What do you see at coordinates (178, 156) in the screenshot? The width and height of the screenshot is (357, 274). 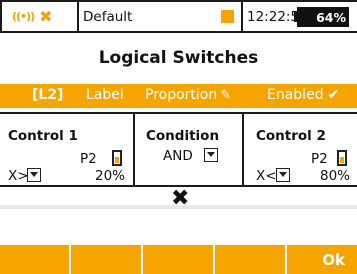 I see `condition-value: AND` at bounding box center [178, 156].